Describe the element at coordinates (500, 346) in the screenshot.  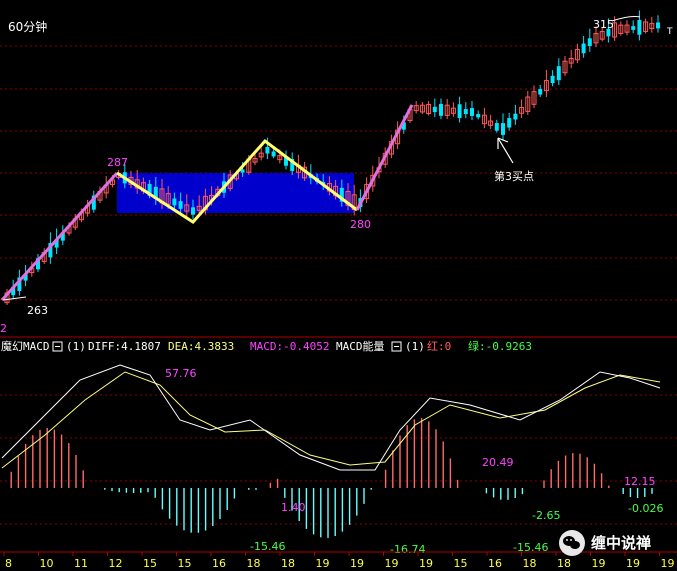
I see `indicator-green: 绿:-0.9263` at that location.